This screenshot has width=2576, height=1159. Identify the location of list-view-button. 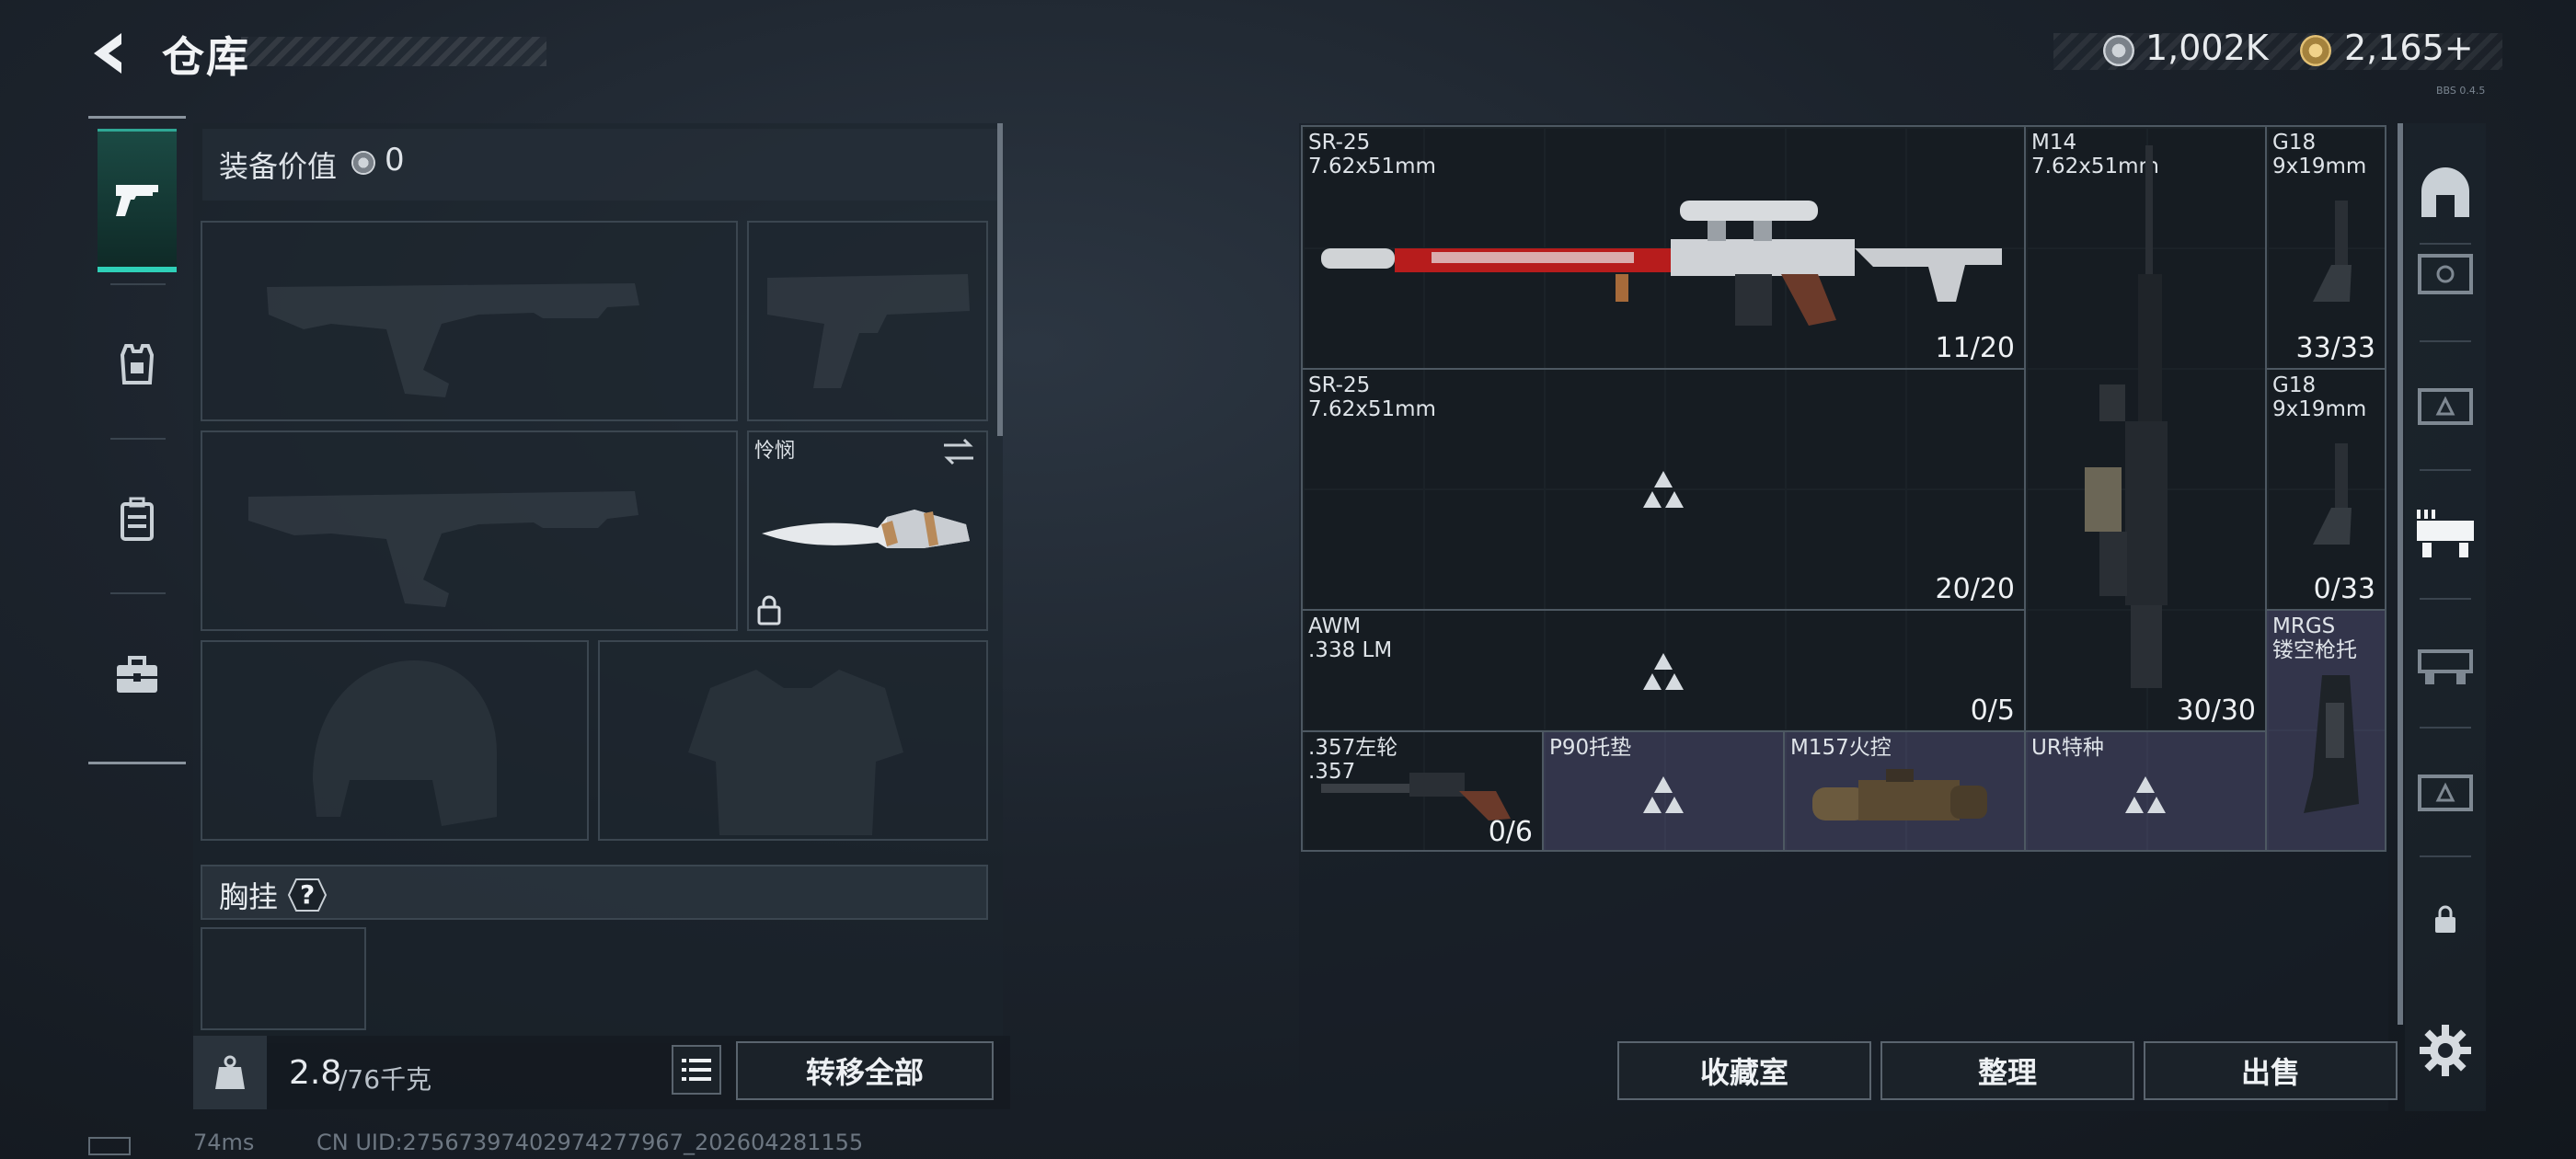
(696, 1070).